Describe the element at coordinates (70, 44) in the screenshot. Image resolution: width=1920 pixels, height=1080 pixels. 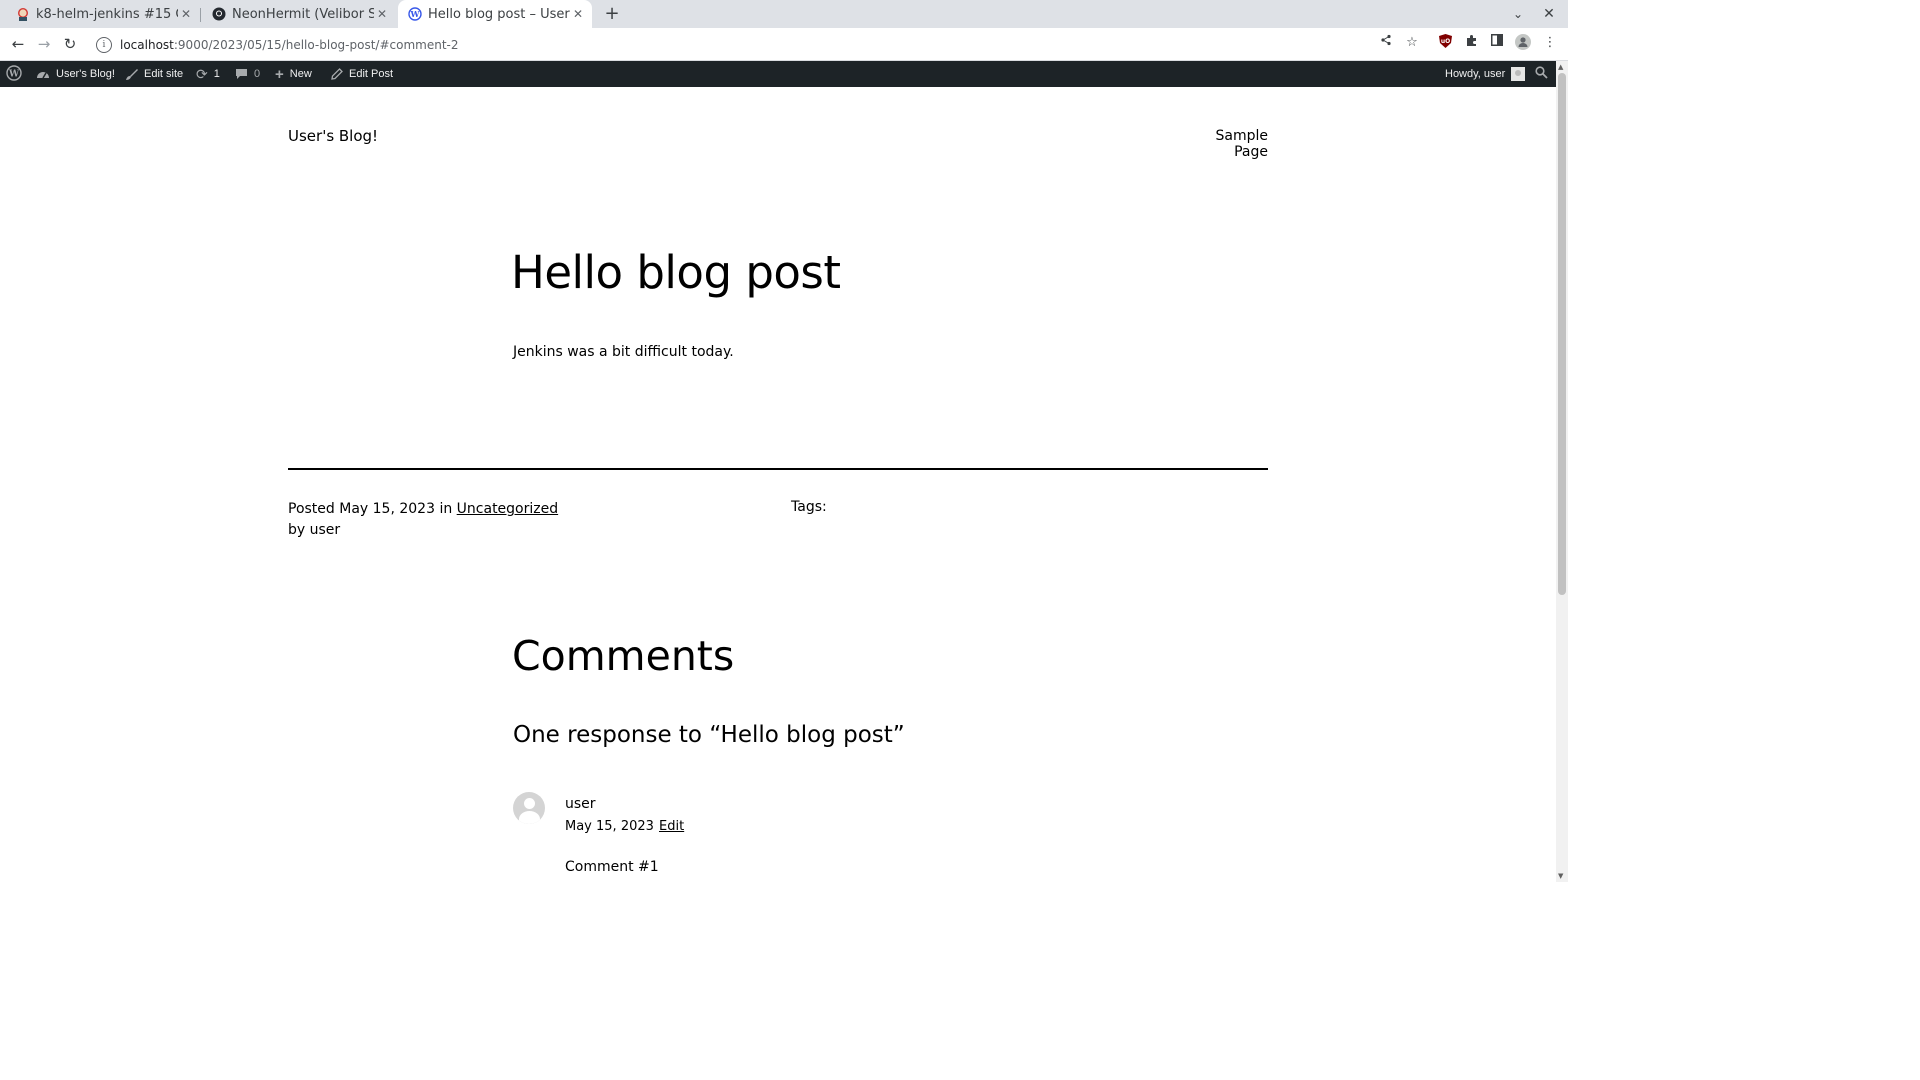
I see `reload-icon: ↻` at that location.